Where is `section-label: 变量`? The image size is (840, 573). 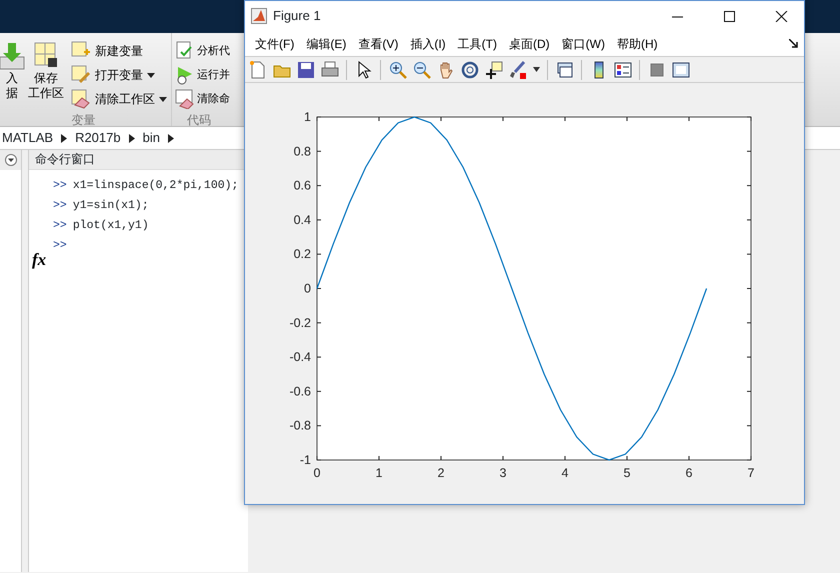
section-label: 变量 is located at coordinates (83, 120).